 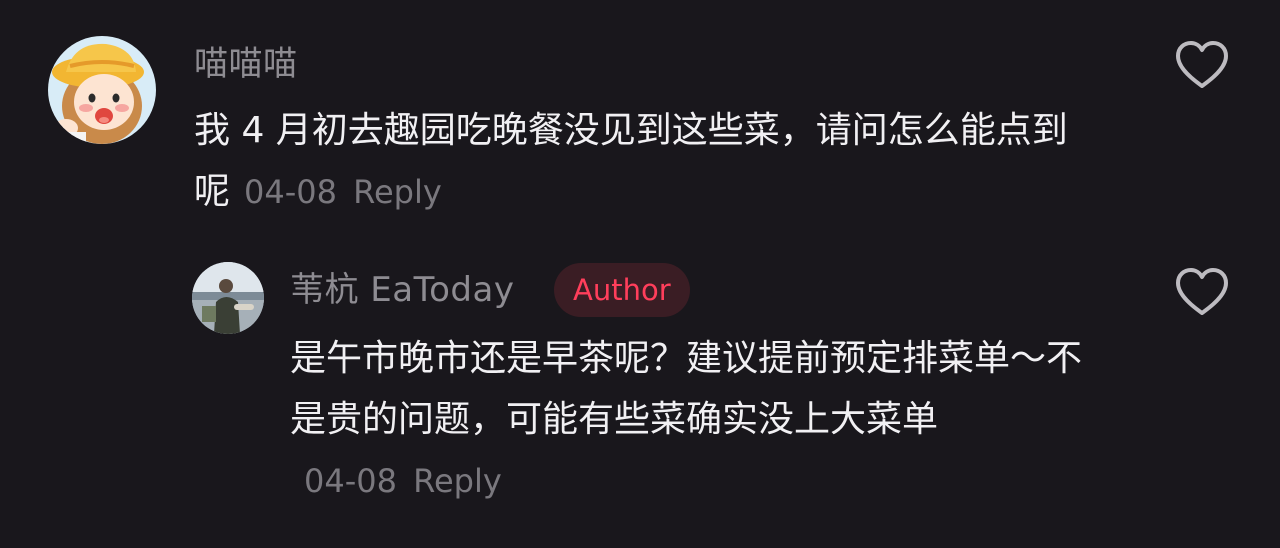 I want to click on author-badge: Author, so click(x=622, y=290).